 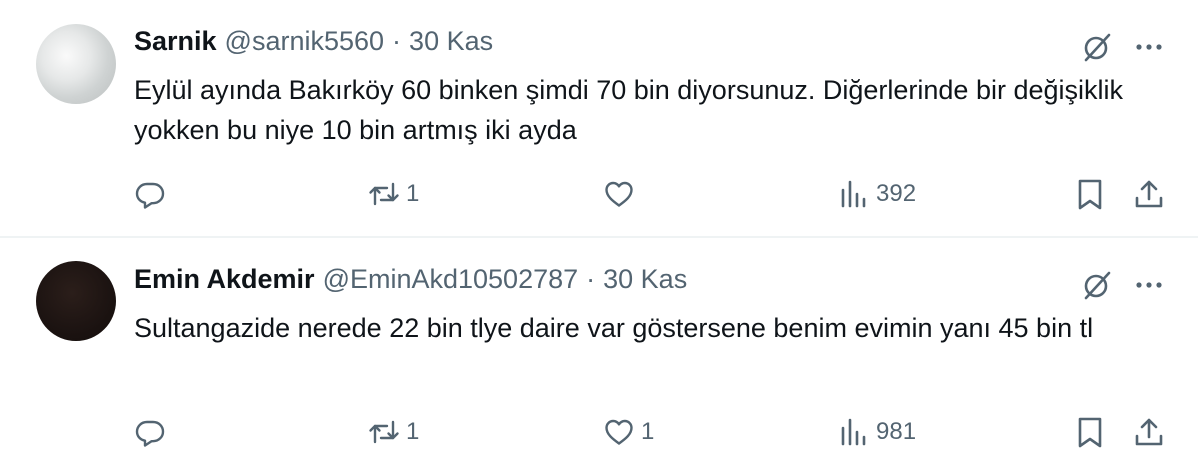 I want to click on view-count: 981, so click(x=896, y=431).